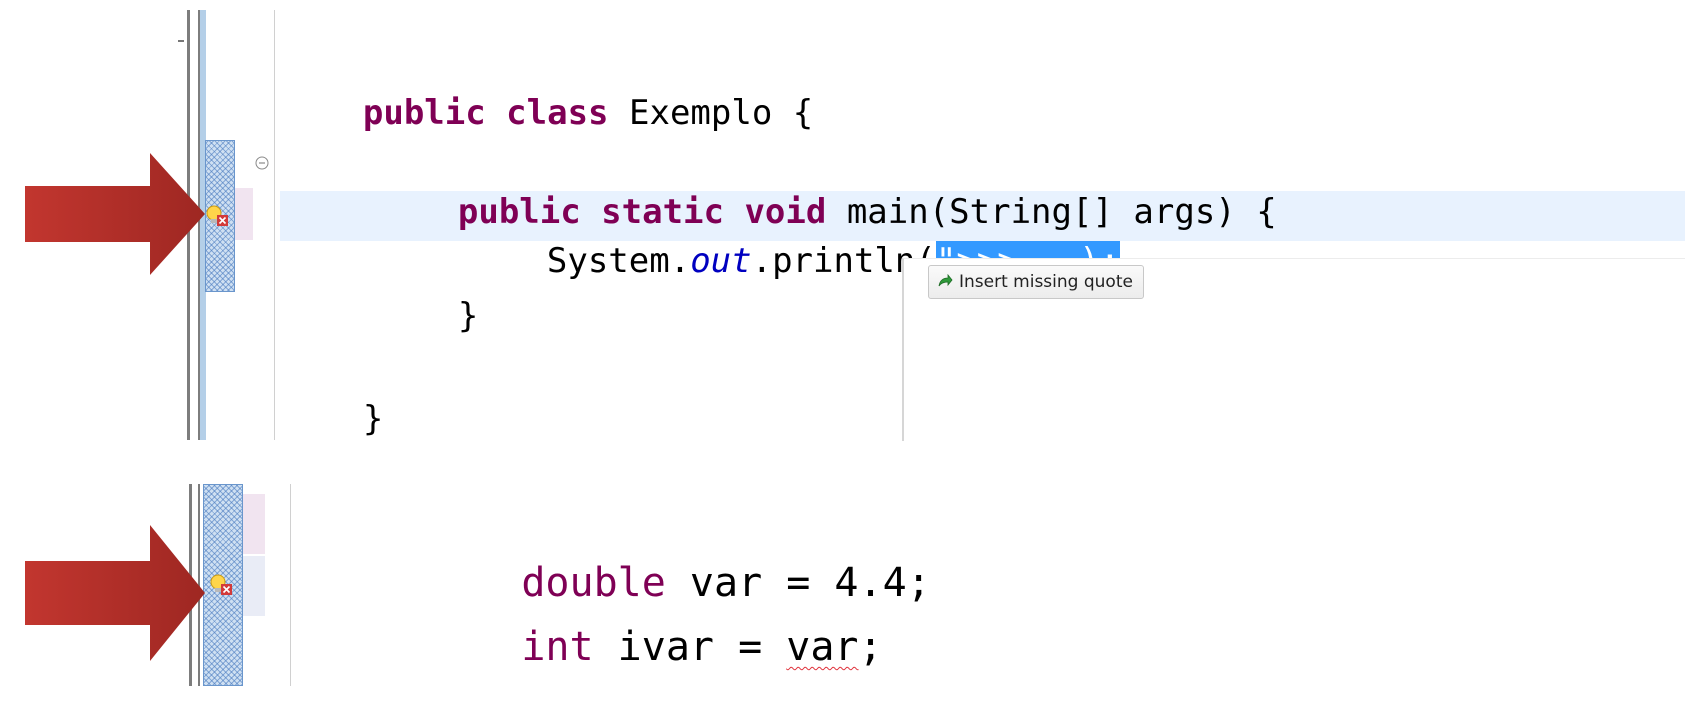 Image resolution: width=1685 pixels, height=728 pixels. Describe the element at coordinates (711, 113) in the screenshot. I see `class-name: Exemplo {` at that location.